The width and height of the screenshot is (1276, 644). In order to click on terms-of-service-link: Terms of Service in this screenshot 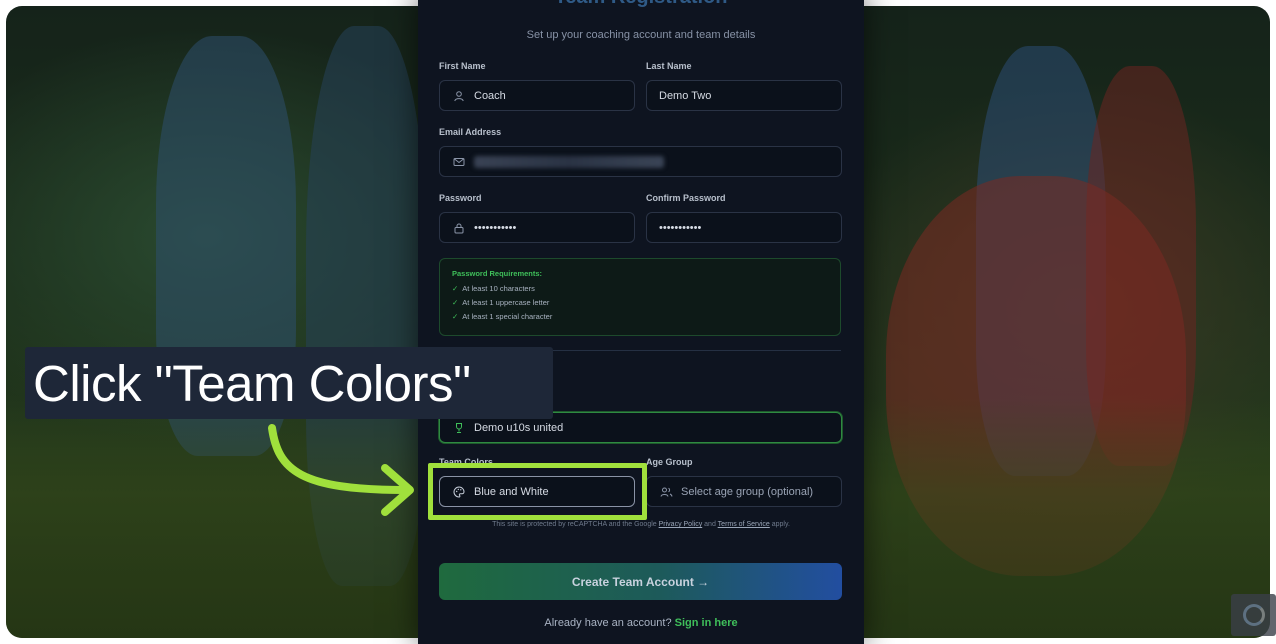, I will do `click(744, 524)`.